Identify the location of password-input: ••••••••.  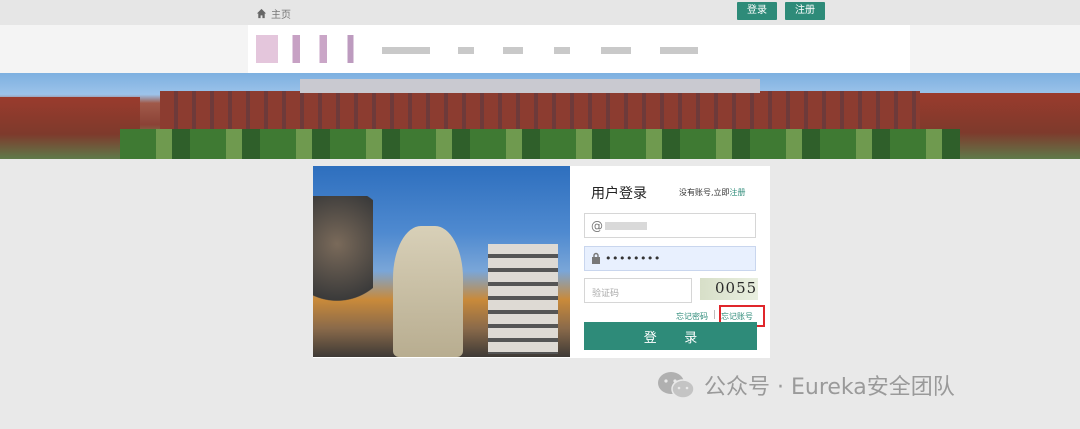
(670, 258).